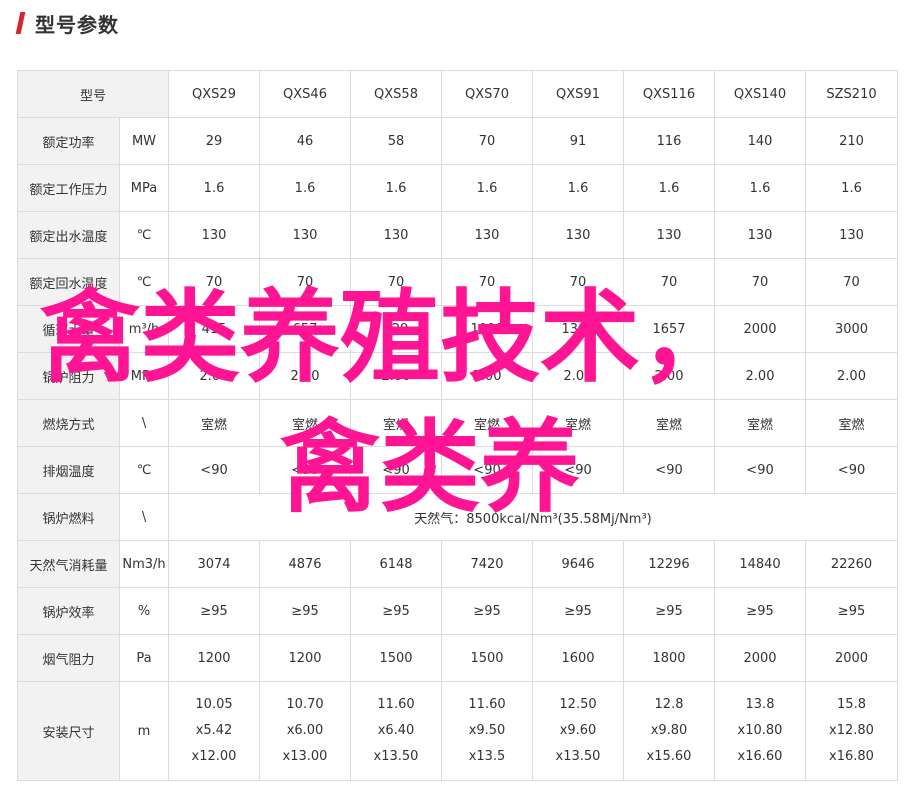 Image resolution: width=907 pixels, height=795 pixels. What do you see at coordinates (305, 329) in the screenshot?
I see `value-cell: 657` at bounding box center [305, 329].